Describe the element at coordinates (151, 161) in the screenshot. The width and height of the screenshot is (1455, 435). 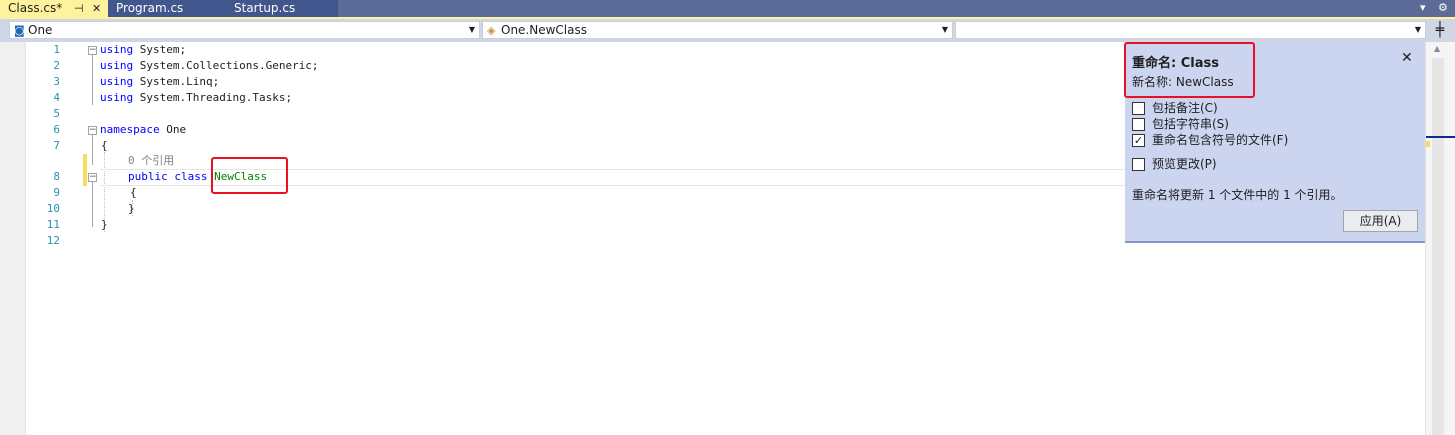
I see `codelens-references: 0 个引用` at that location.